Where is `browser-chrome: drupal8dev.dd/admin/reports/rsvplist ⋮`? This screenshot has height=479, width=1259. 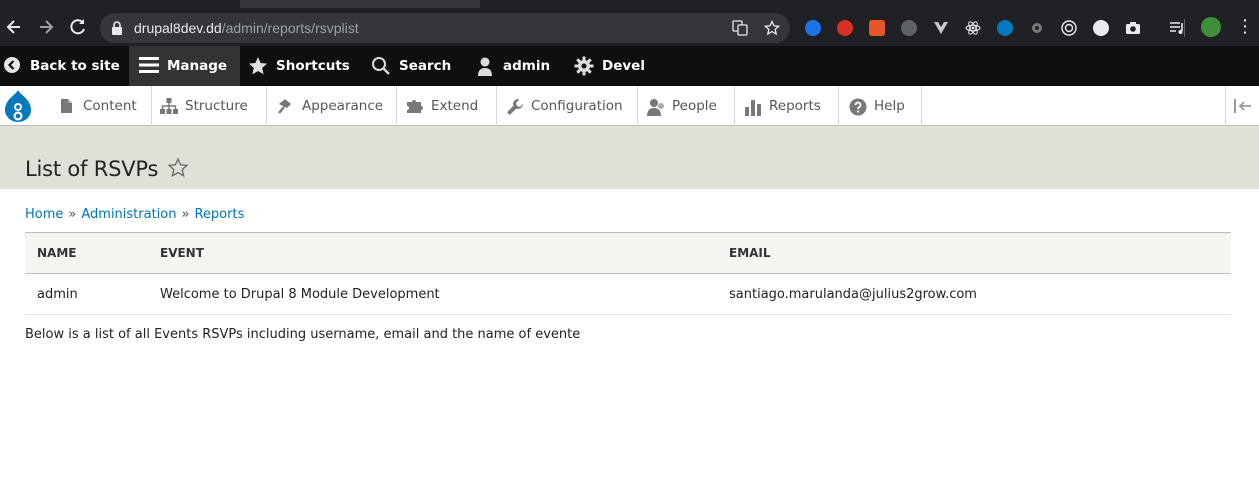
browser-chrome: drupal8dev.dd/admin/reports/rsvplist ⋮ is located at coordinates (629, 23).